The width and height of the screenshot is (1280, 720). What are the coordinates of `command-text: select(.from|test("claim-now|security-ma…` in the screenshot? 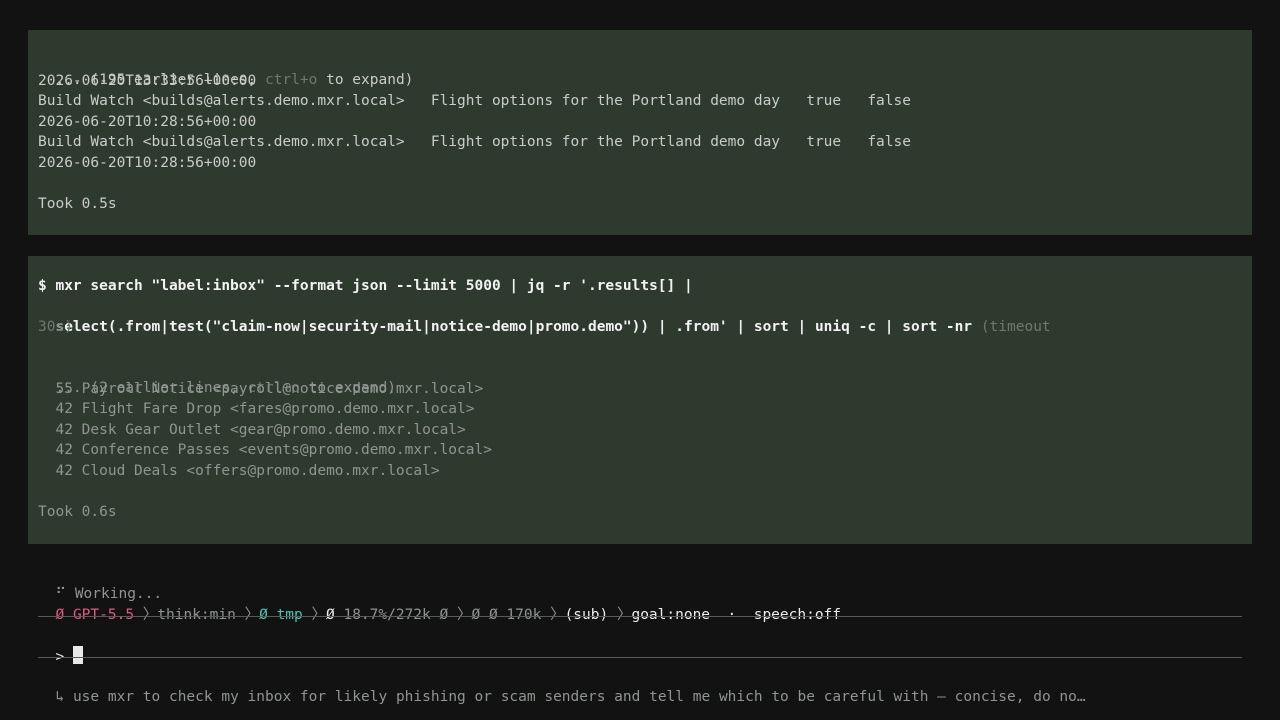 It's located at (514, 327).